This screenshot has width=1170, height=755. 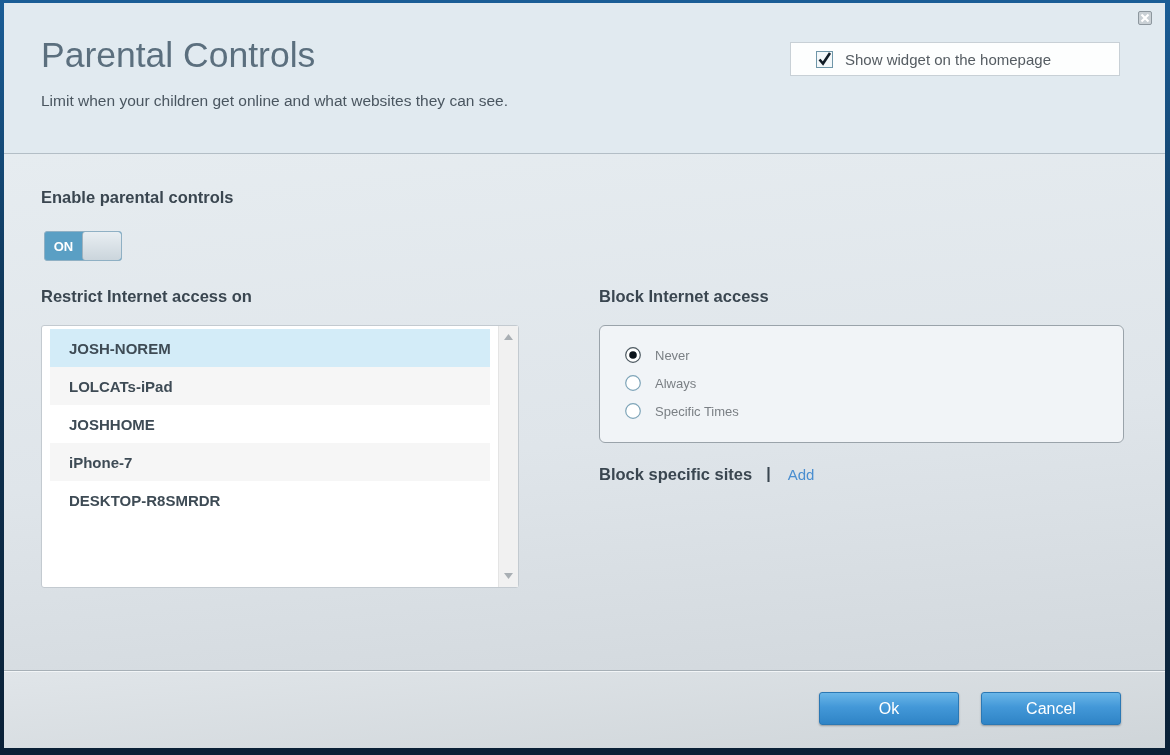 I want to click on section-heading: Restrict Internet access on, so click(x=146, y=296).